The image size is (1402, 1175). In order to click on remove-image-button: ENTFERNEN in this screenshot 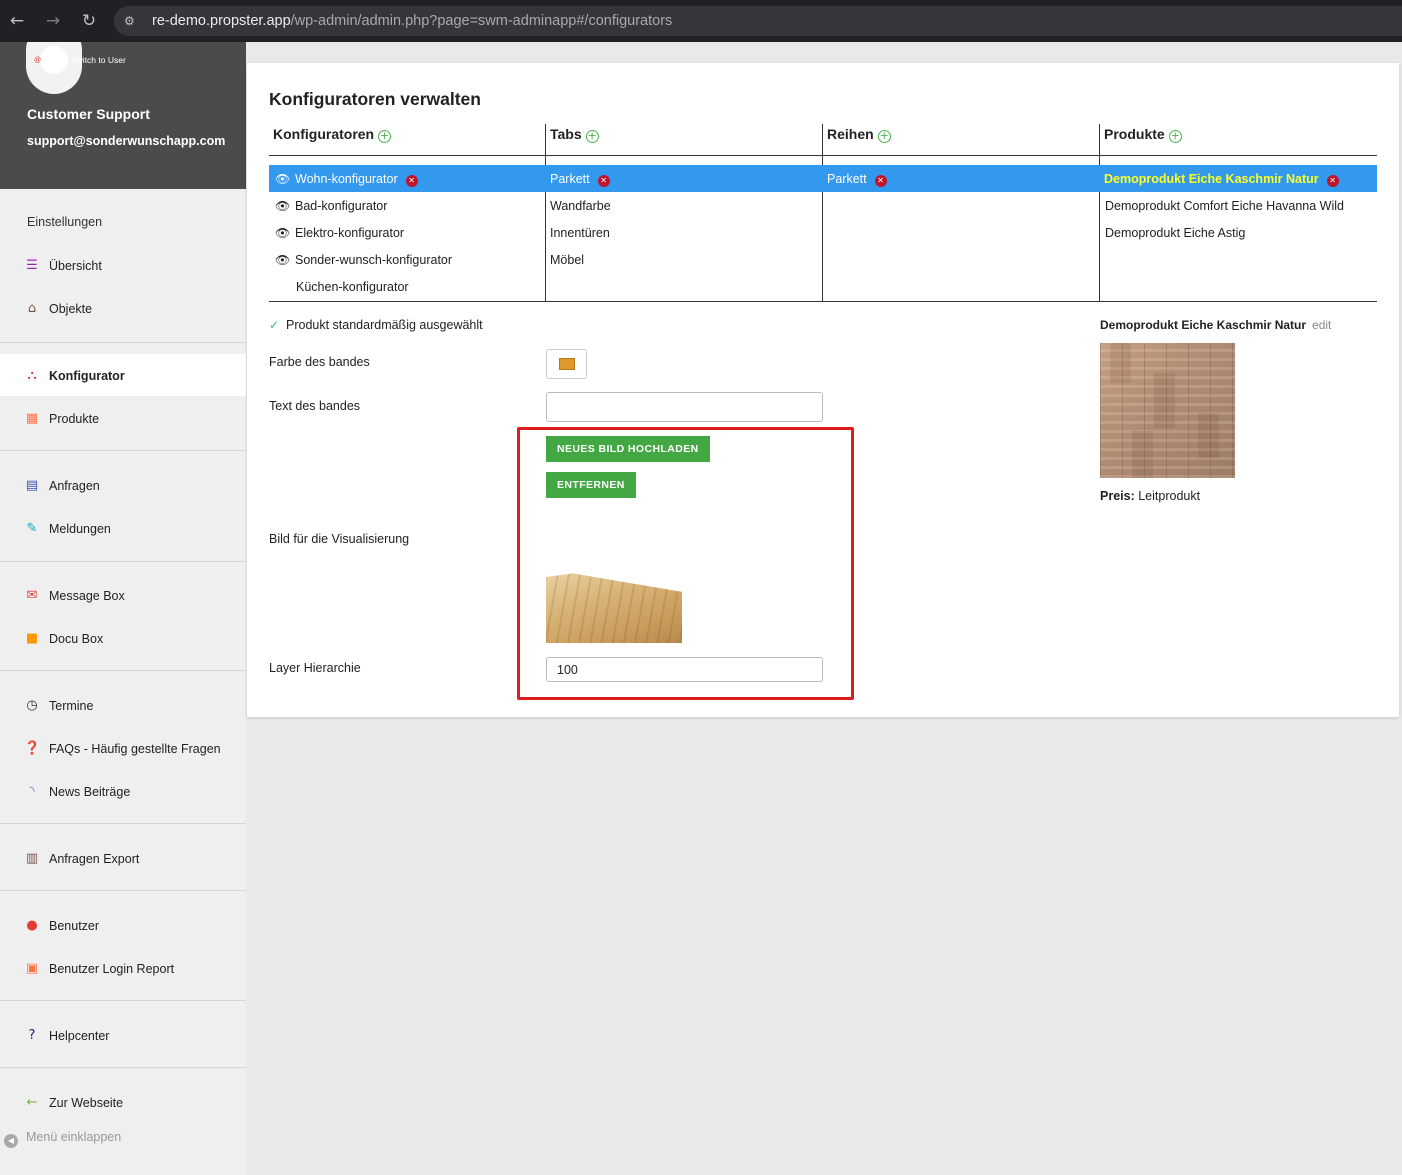, I will do `click(591, 485)`.